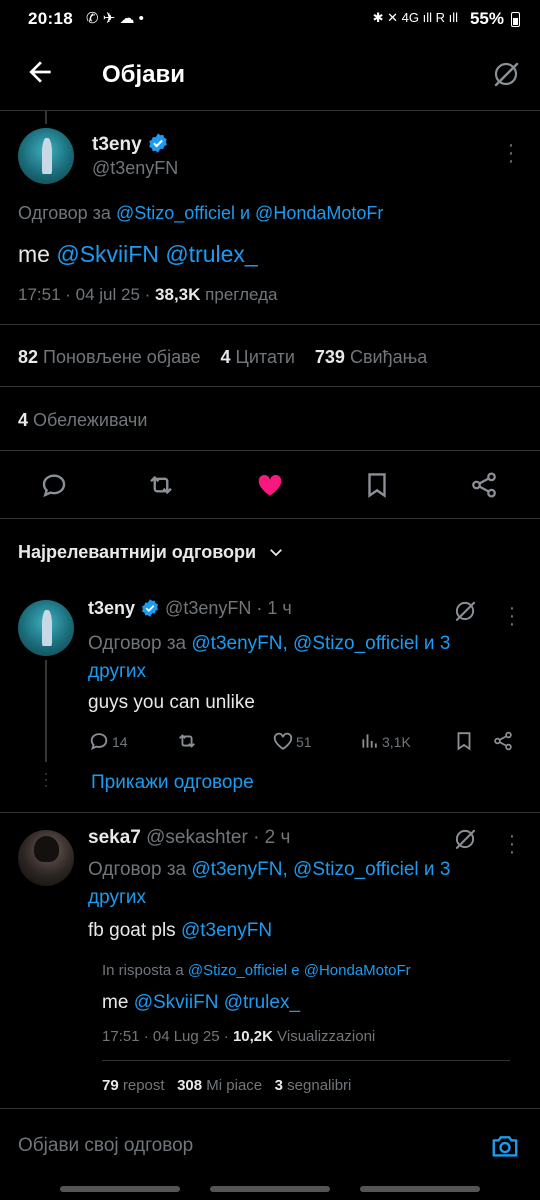 This screenshot has height=1200, width=540. What do you see at coordinates (132, 930) in the screenshot?
I see `reply-text-prefix: fb goat pls` at bounding box center [132, 930].